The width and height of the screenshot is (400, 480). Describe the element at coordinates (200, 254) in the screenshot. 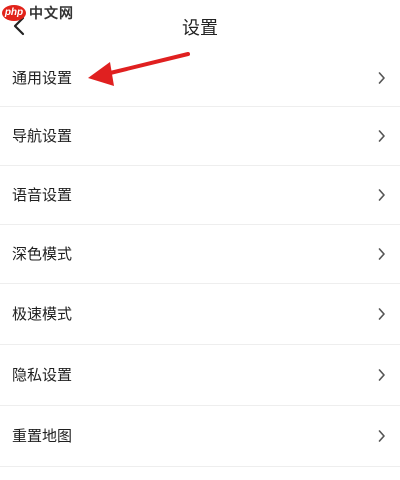

I see `settings-item-dark-mode: 深色模式` at that location.